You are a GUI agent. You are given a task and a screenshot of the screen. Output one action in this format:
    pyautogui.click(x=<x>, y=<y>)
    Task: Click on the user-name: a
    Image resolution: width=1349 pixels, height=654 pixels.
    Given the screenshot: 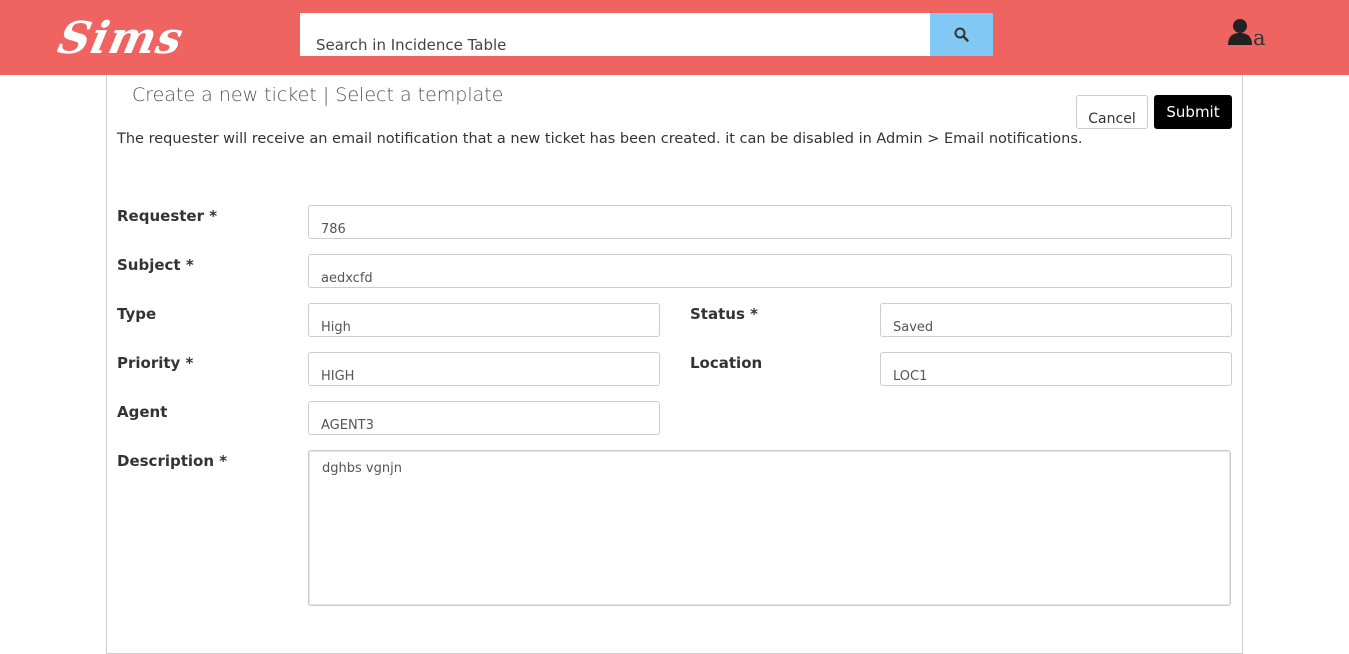 What is the action you would take?
    pyautogui.click(x=1259, y=38)
    